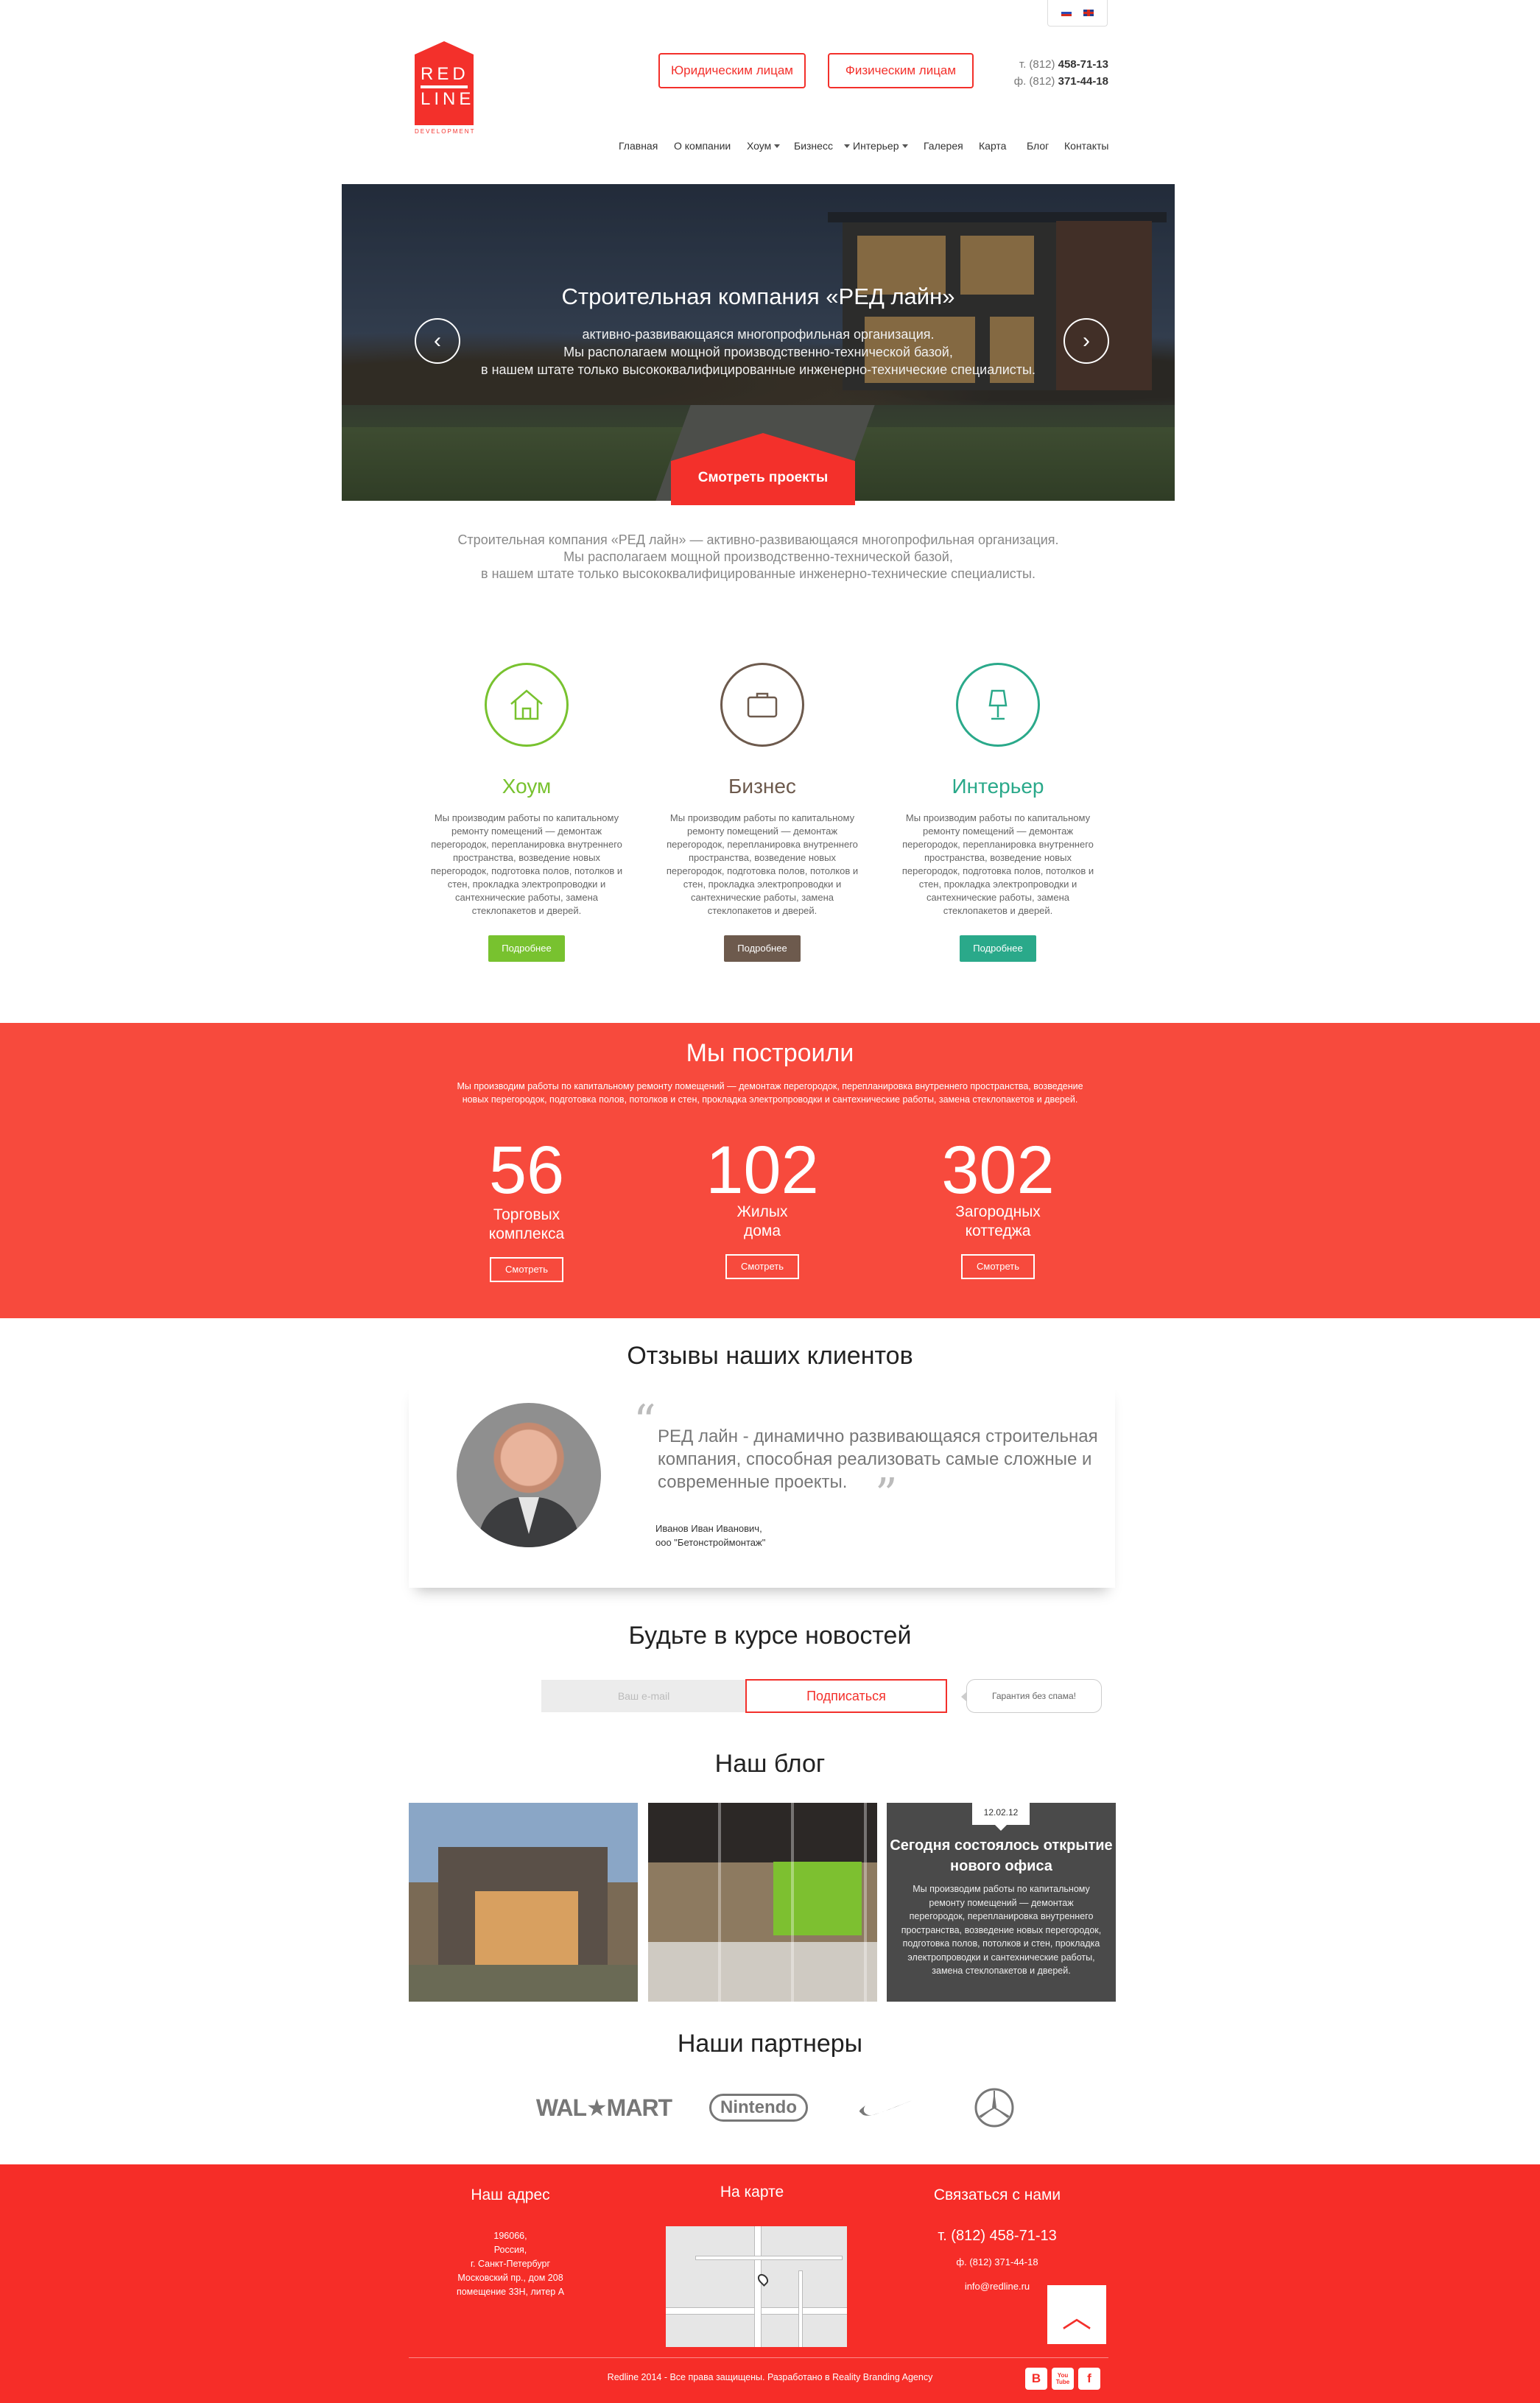 The width and height of the screenshot is (1540, 2403). What do you see at coordinates (526, 1928) in the screenshot?
I see `post-house-window` at bounding box center [526, 1928].